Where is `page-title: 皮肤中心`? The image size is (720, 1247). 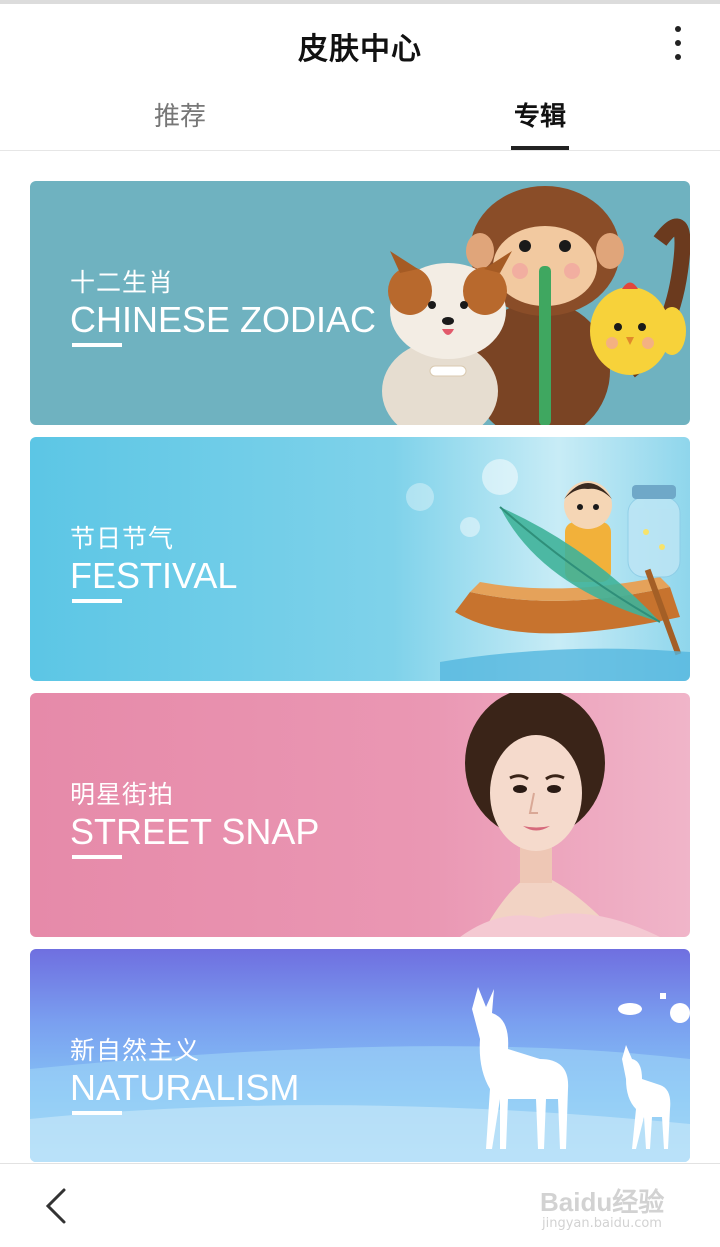 page-title: 皮肤中心 is located at coordinates (360, 49).